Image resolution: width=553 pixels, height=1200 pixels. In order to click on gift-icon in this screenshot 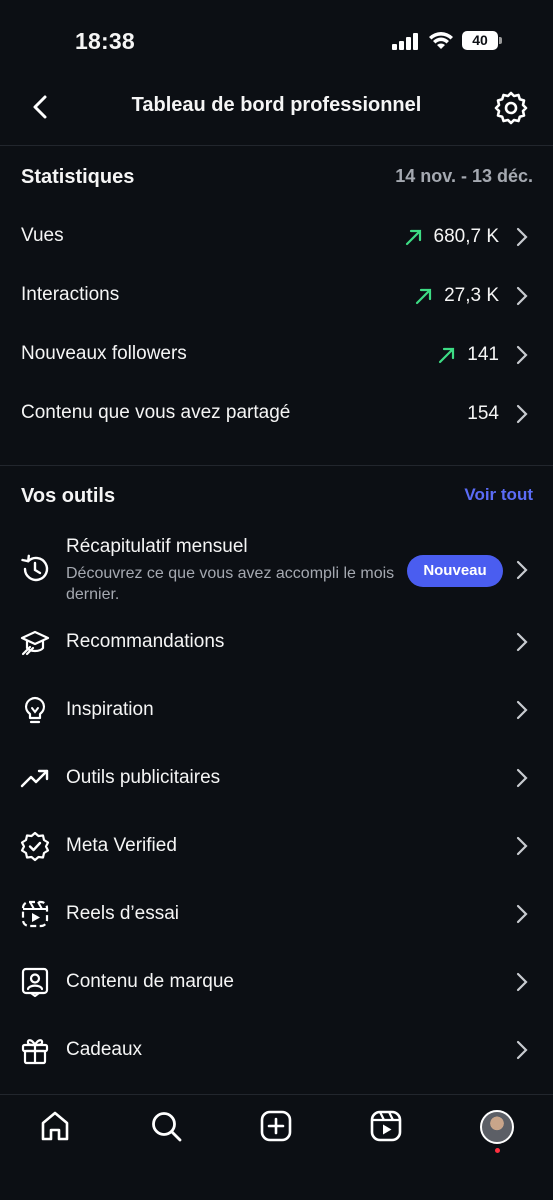, I will do `click(35, 1052)`.